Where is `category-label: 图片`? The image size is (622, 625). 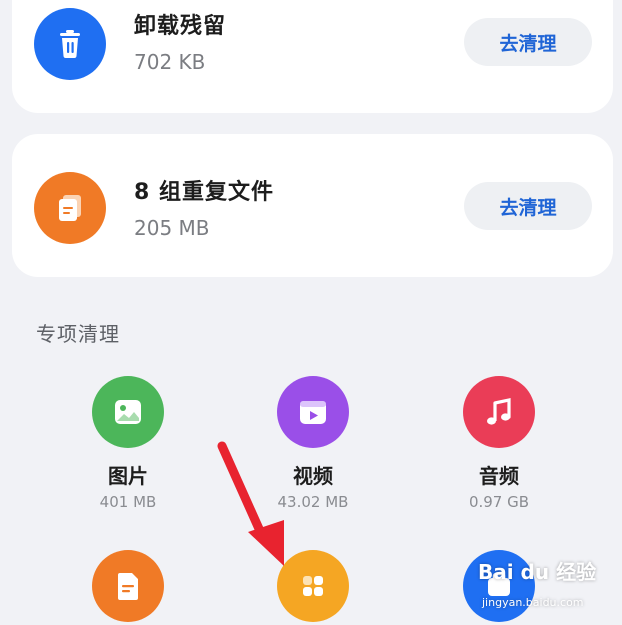
category-label: 图片 is located at coordinates (128, 476).